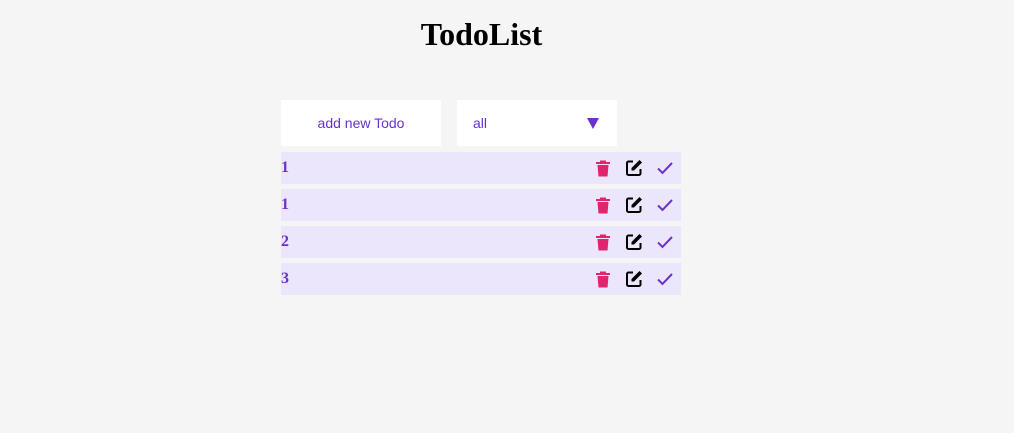 The height and width of the screenshot is (433, 1014). What do you see at coordinates (480, 123) in the screenshot?
I see `filter-selected-value: all` at bounding box center [480, 123].